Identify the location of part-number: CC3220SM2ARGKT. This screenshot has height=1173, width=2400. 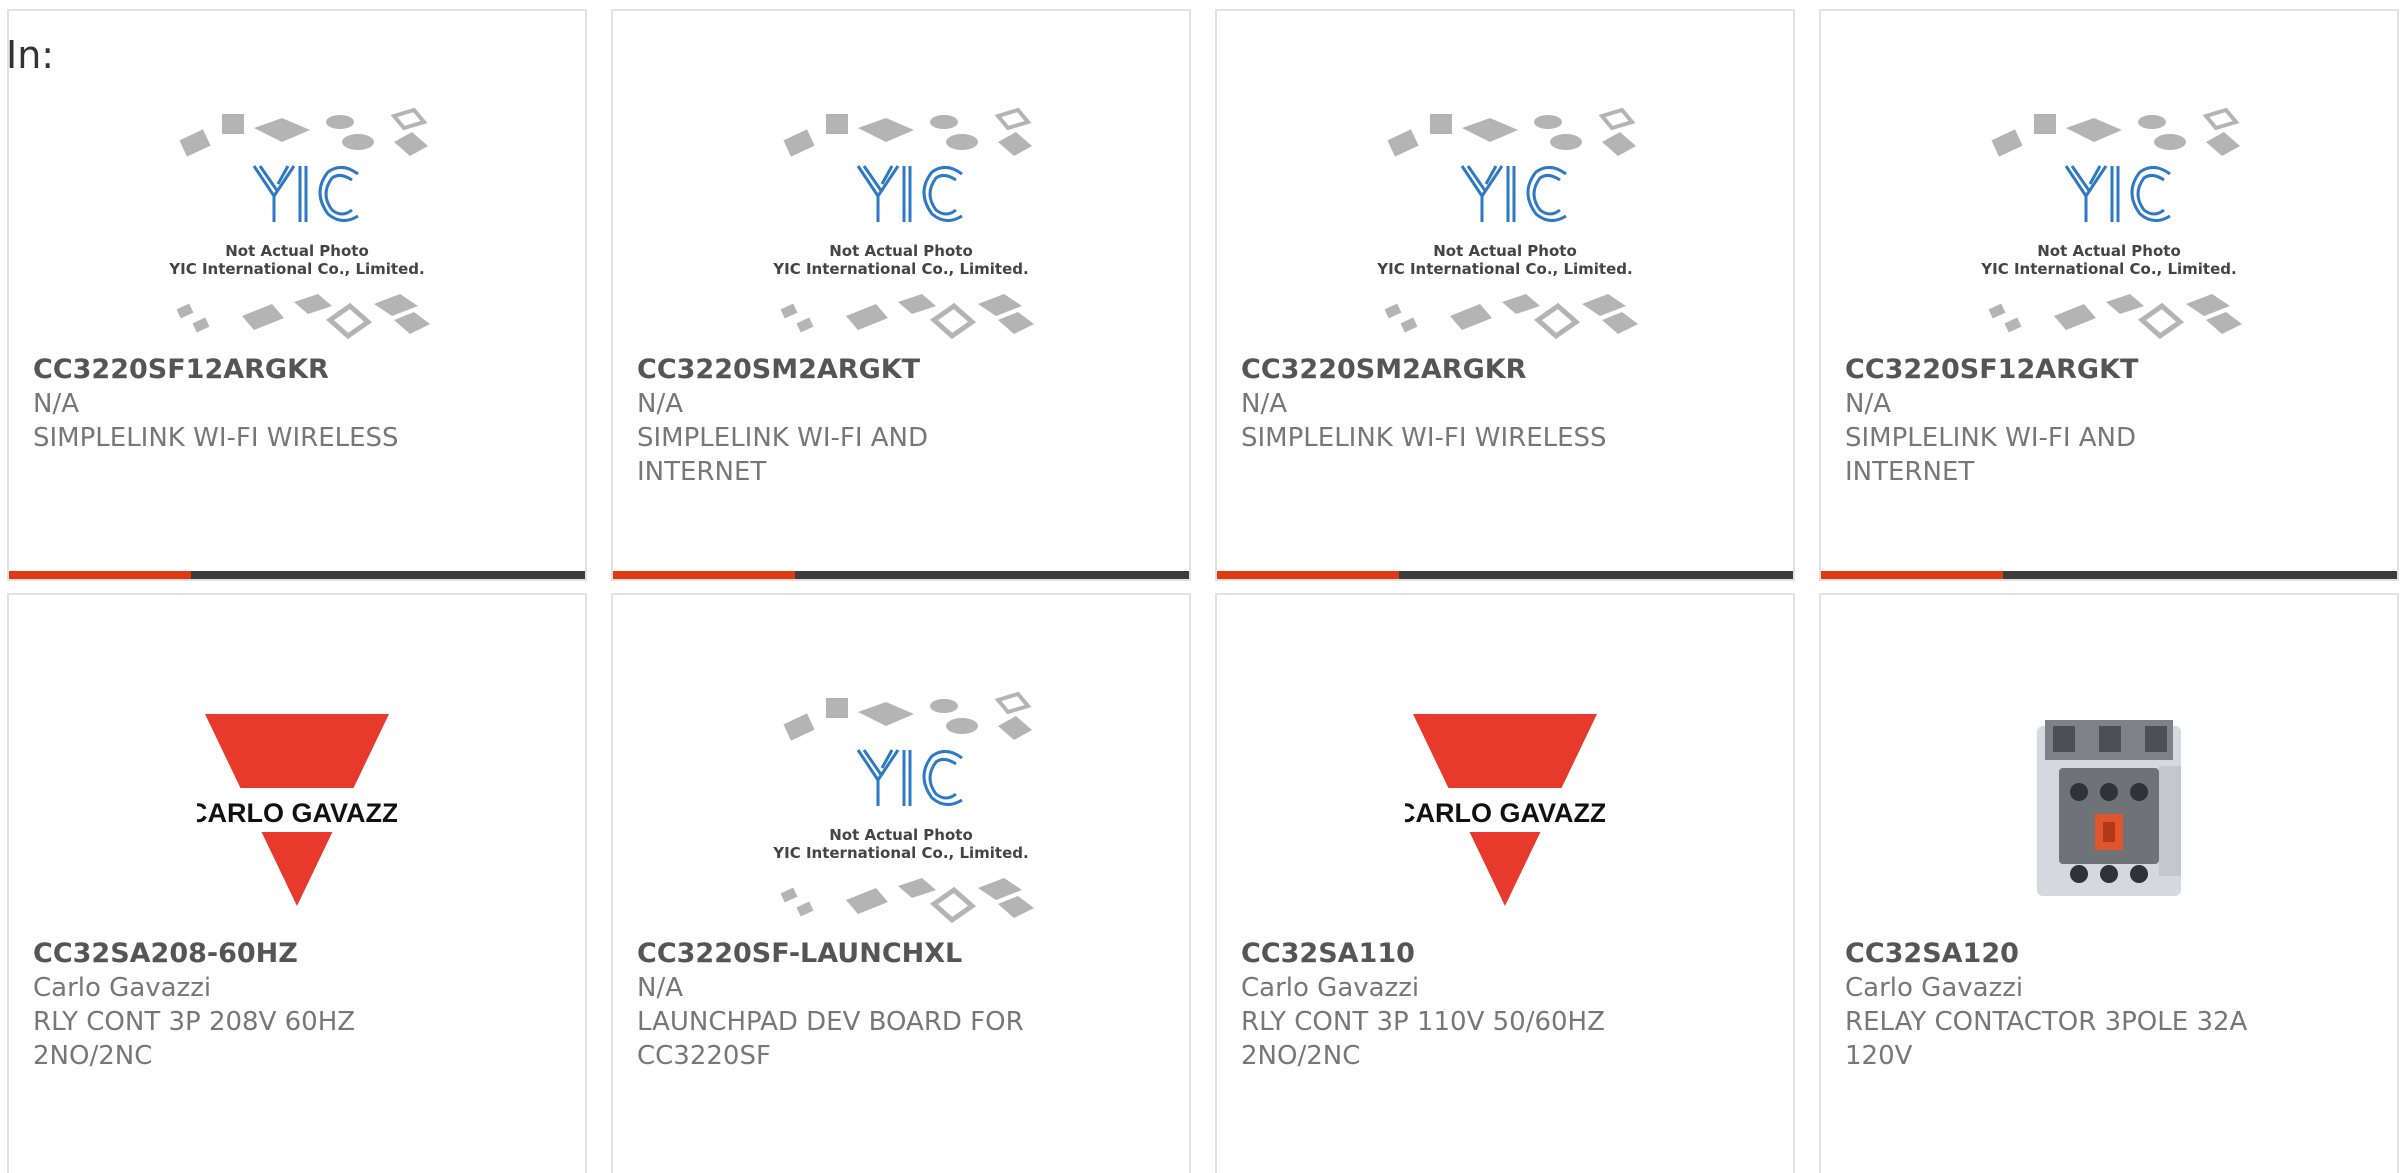
(903, 370).